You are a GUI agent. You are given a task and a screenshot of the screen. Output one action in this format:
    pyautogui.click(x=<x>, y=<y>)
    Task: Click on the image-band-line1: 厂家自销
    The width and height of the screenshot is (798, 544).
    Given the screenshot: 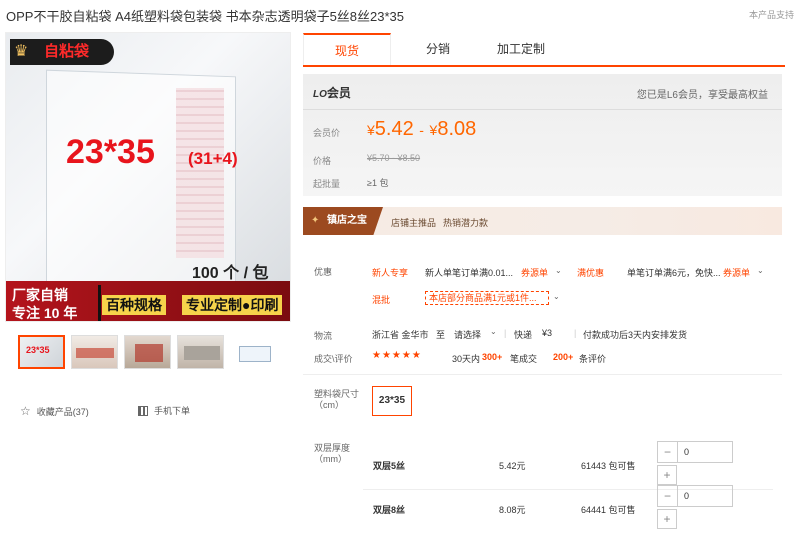 What is the action you would take?
    pyautogui.click(x=40, y=295)
    